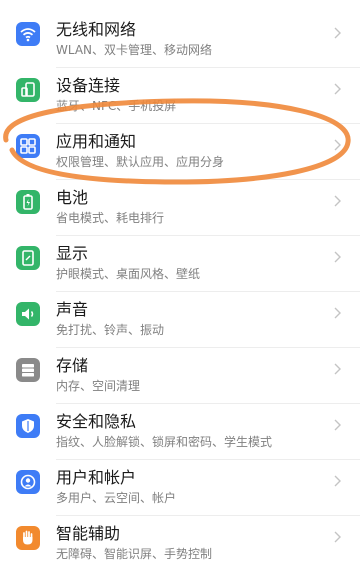 The height and width of the screenshot is (573, 360). Describe the element at coordinates (134, 554) in the screenshot. I see `settings-item-subtitle: 无障碍、智能识屏、手势控制` at that location.